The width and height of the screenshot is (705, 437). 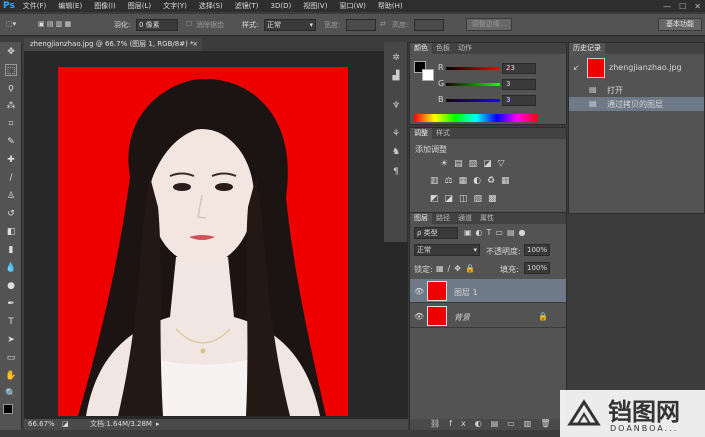 What do you see at coordinates (396, 134) in the screenshot?
I see `clone-source-icon: ⚘` at bounding box center [396, 134].